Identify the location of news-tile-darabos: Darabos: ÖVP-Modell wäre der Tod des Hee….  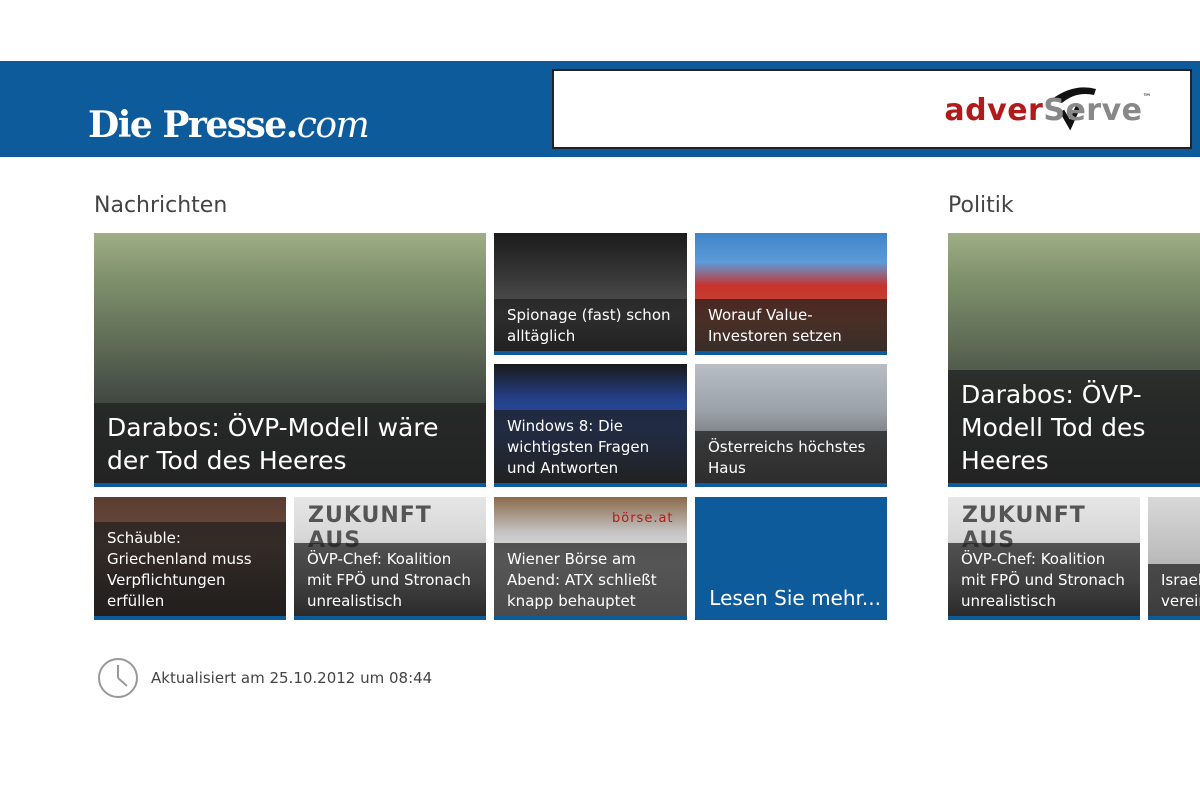
(290, 360).